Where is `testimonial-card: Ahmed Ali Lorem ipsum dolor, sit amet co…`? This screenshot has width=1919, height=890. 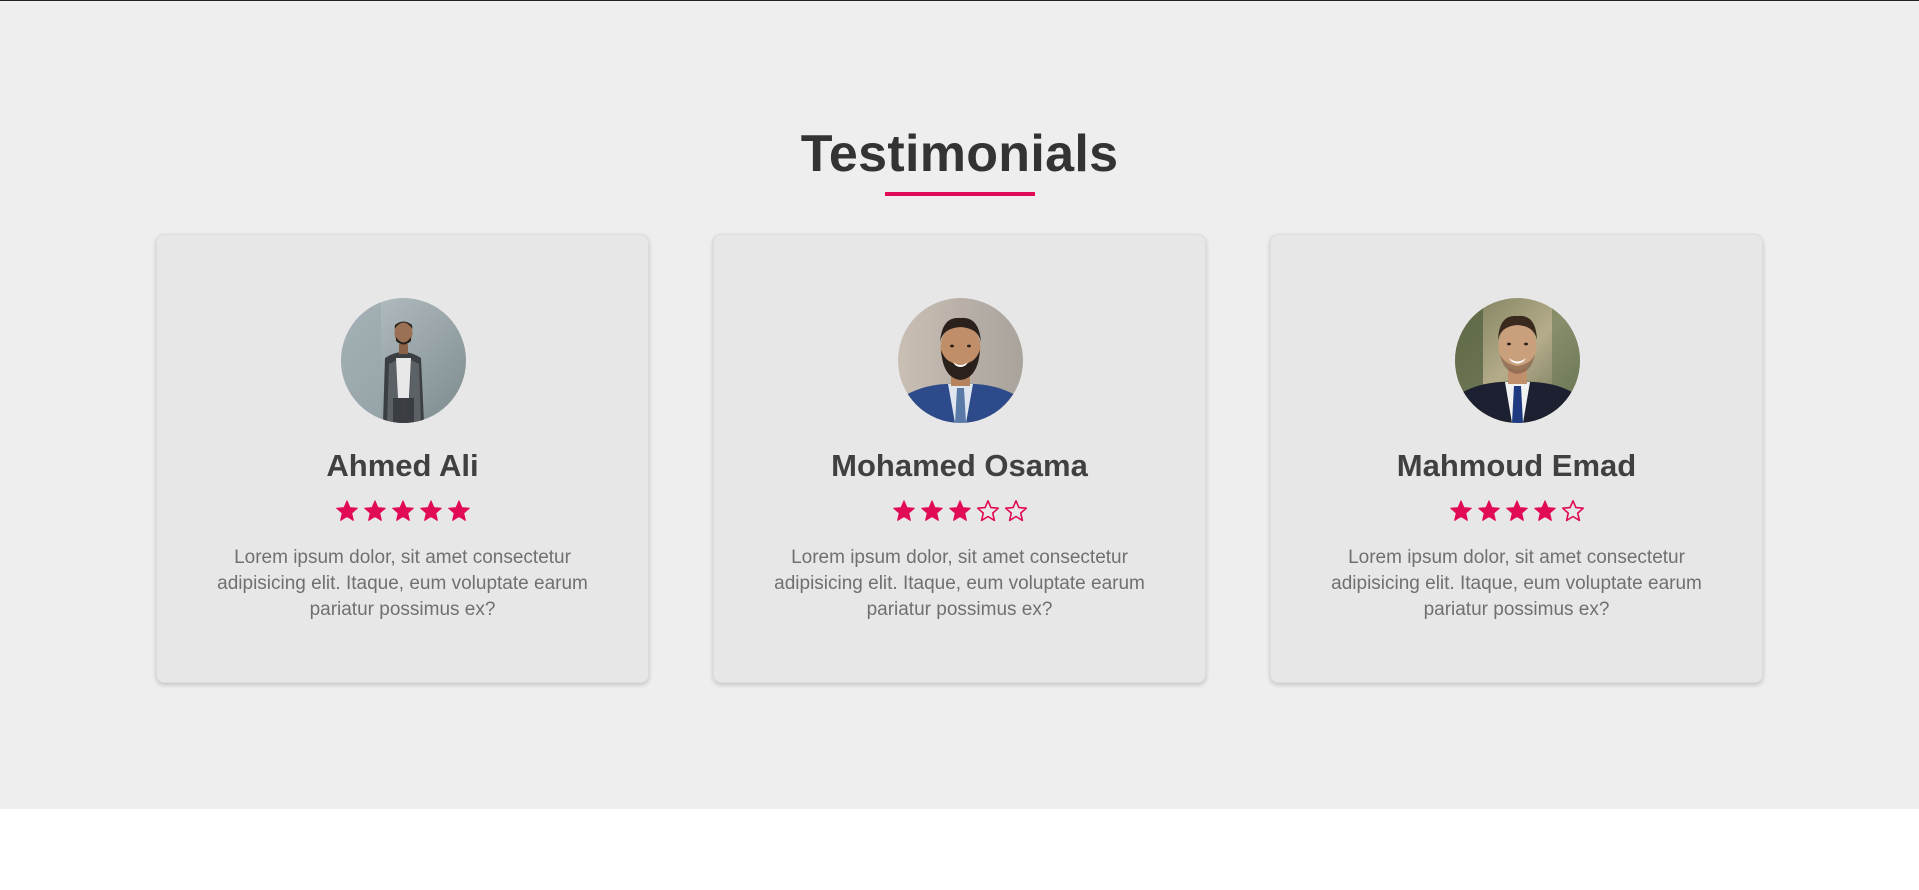 testimonial-card: Ahmed Ali Lorem ipsum dolor, sit amet co… is located at coordinates (402, 458).